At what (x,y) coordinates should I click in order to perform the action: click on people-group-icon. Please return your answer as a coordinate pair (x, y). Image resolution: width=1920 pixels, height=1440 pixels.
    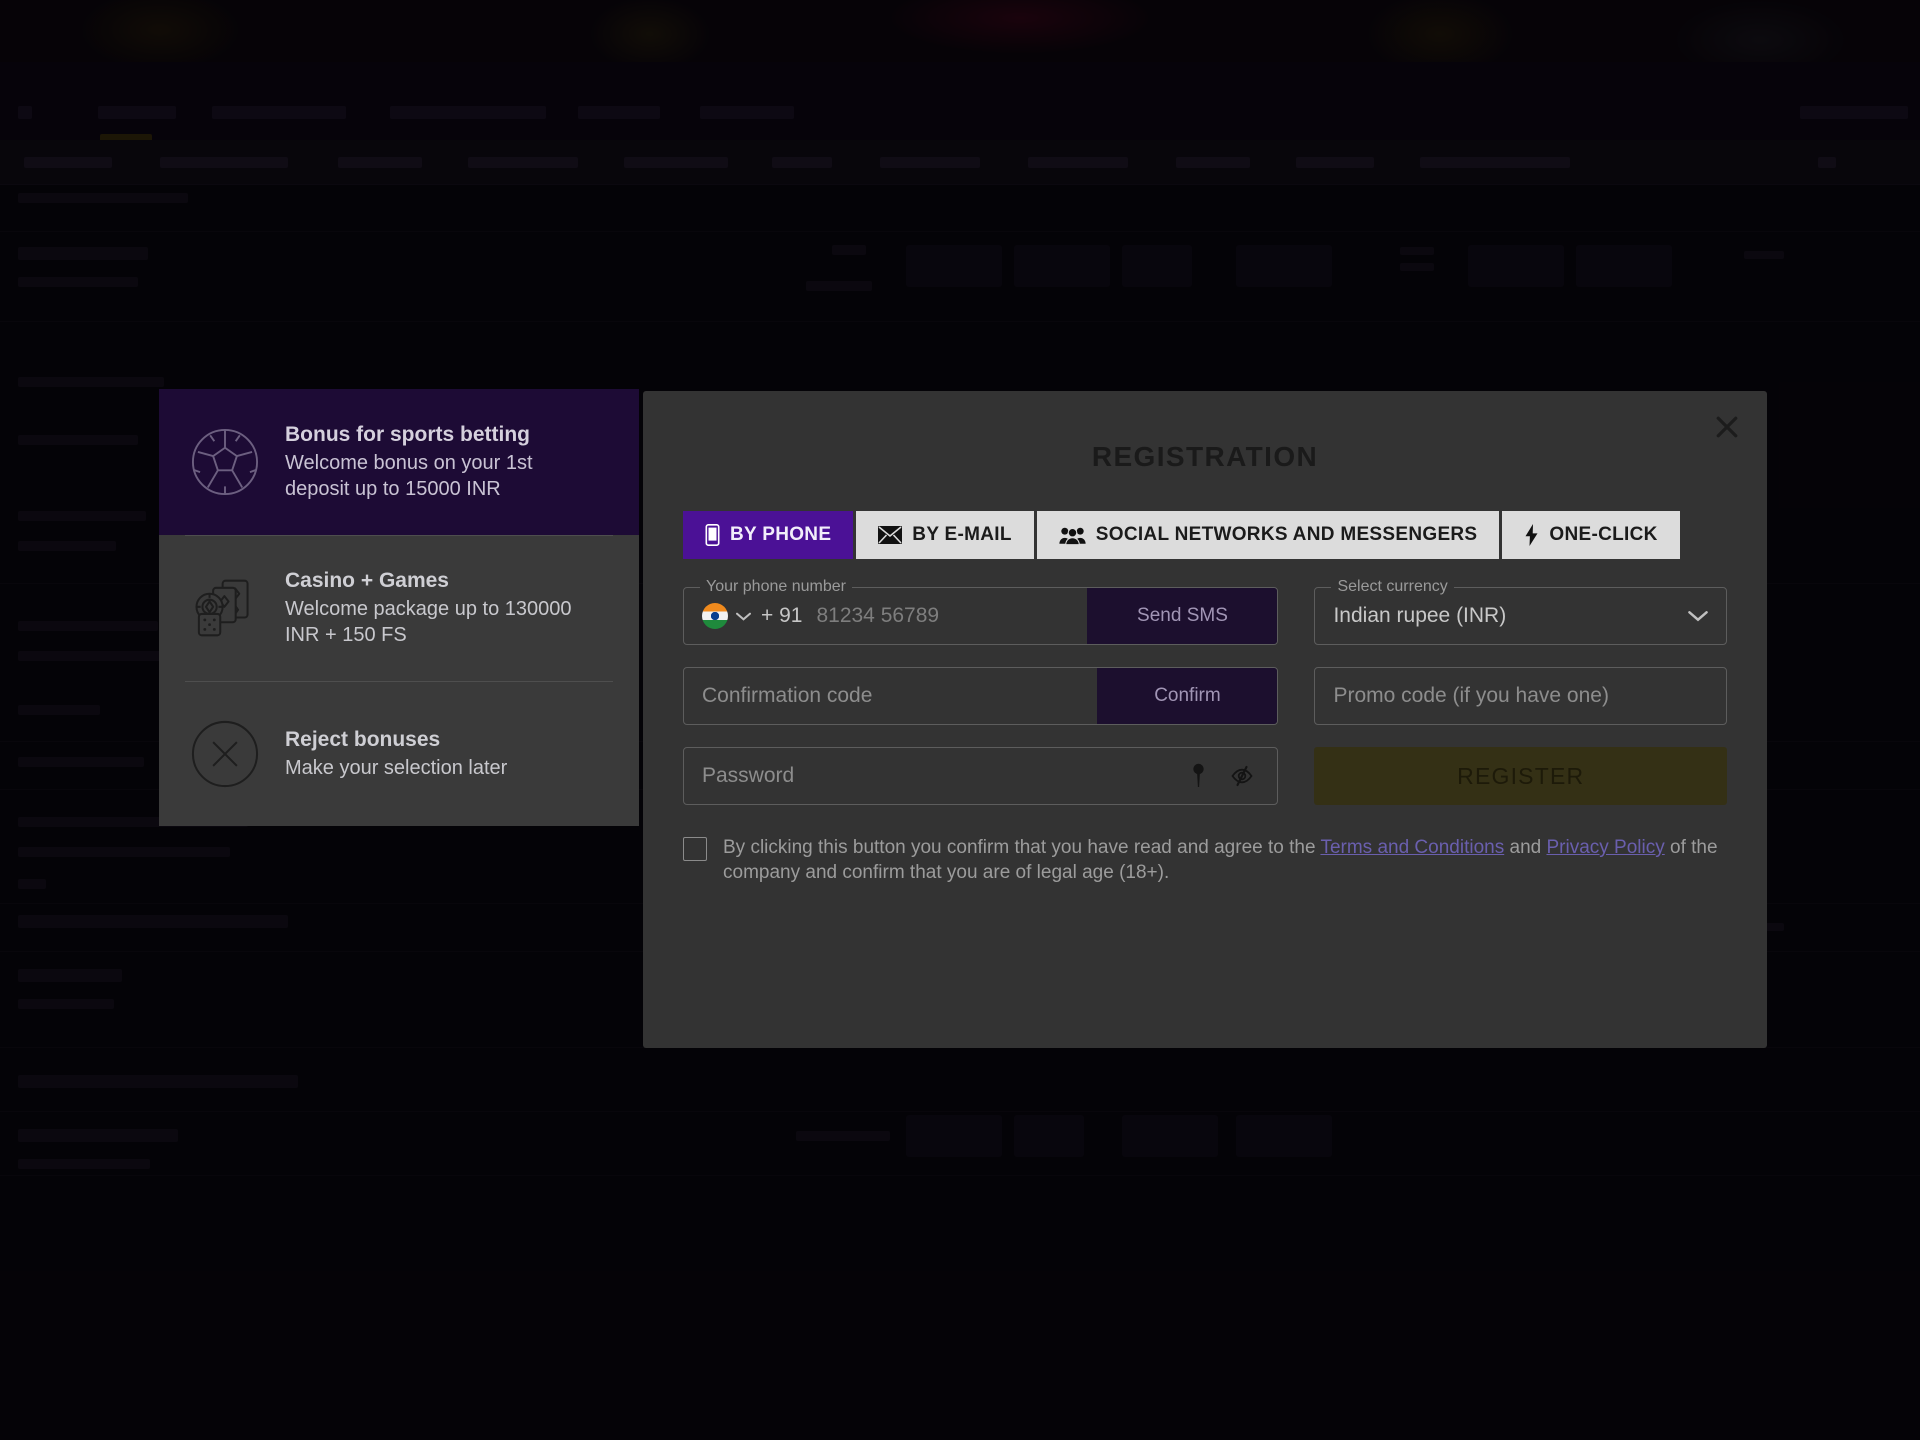
    Looking at the image, I should click on (1072, 535).